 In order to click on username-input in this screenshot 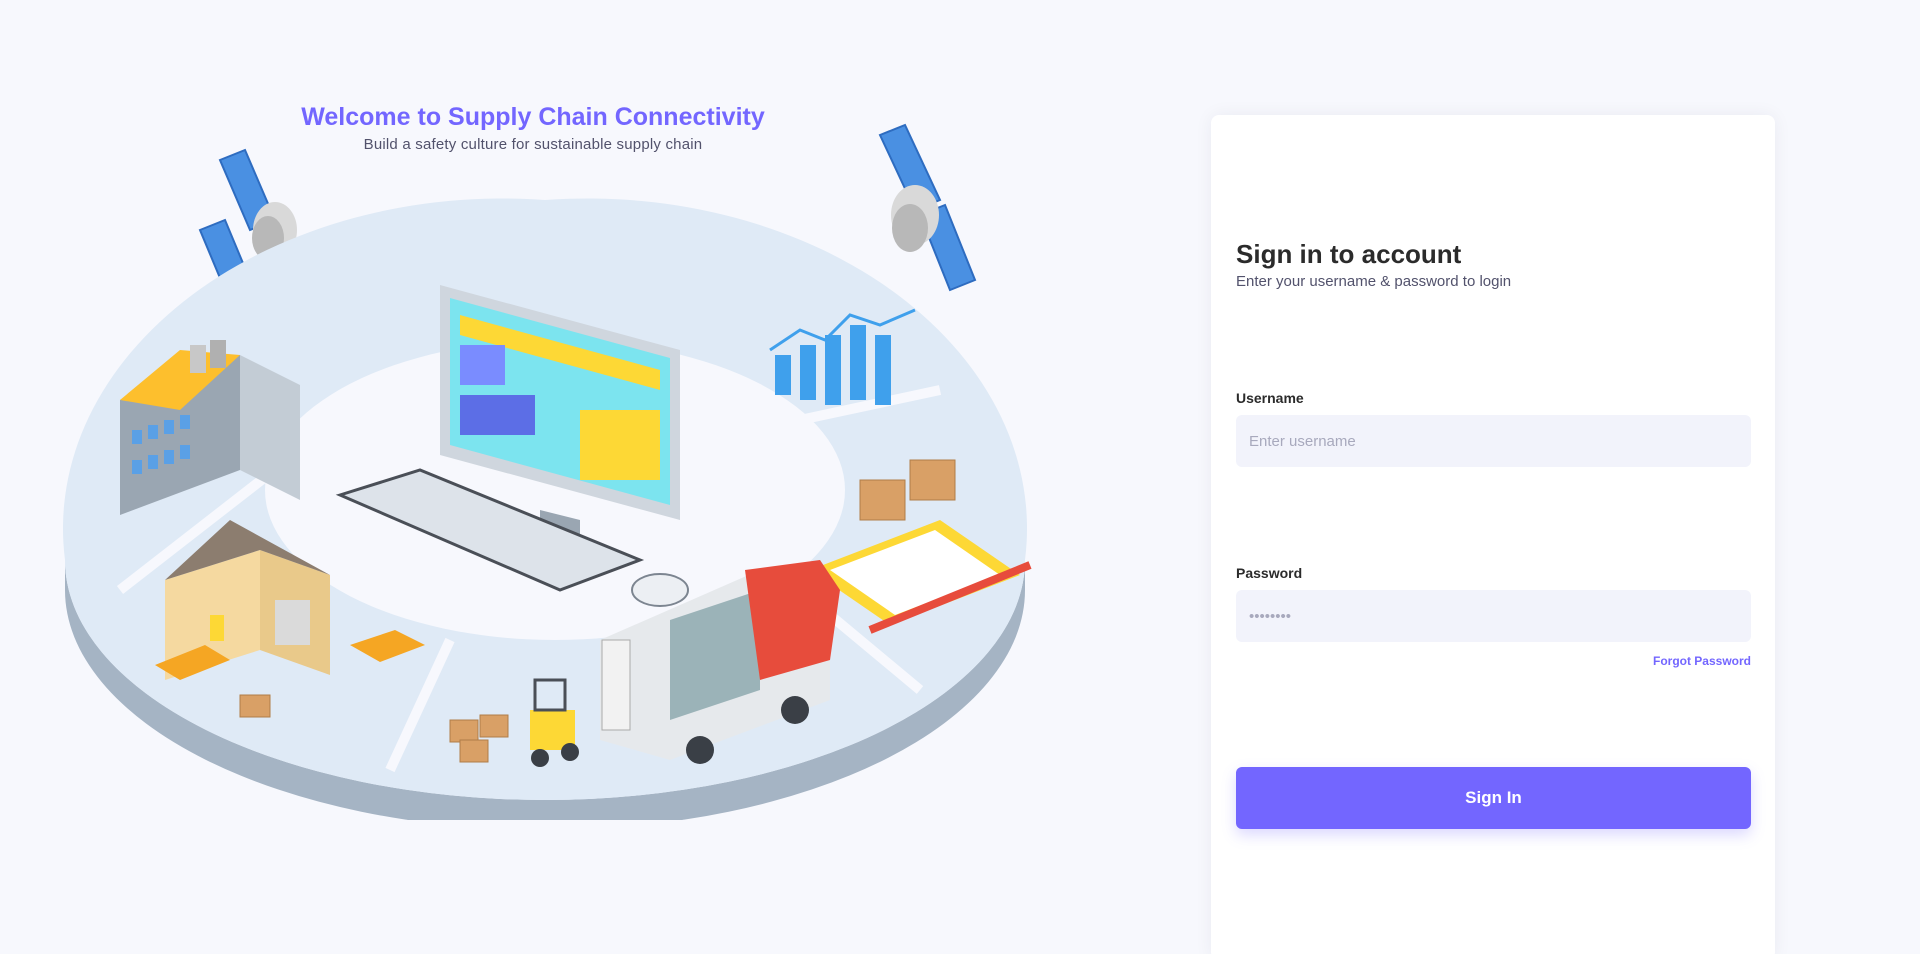, I will do `click(1493, 441)`.